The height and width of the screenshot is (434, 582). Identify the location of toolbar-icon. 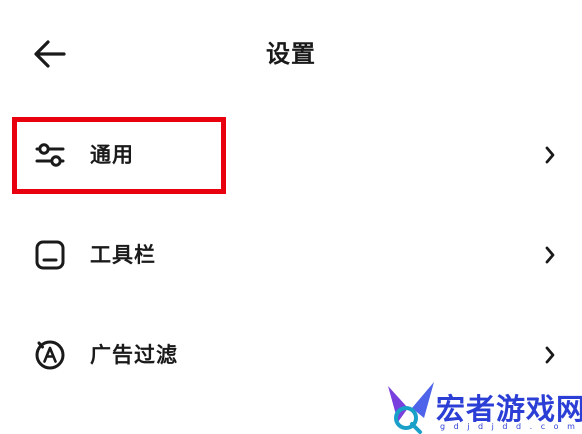
(50, 255).